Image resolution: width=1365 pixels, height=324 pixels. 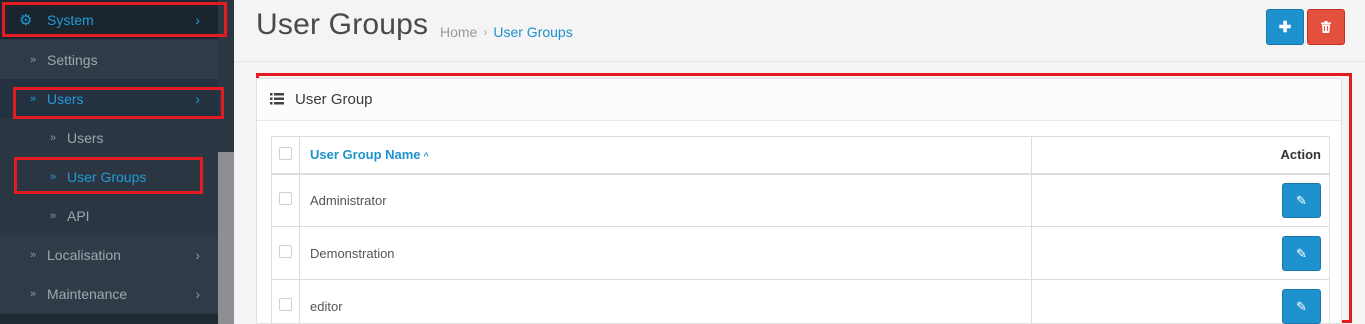 I want to click on sidebar-item-label: Localisation, so click(x=84, y=254).